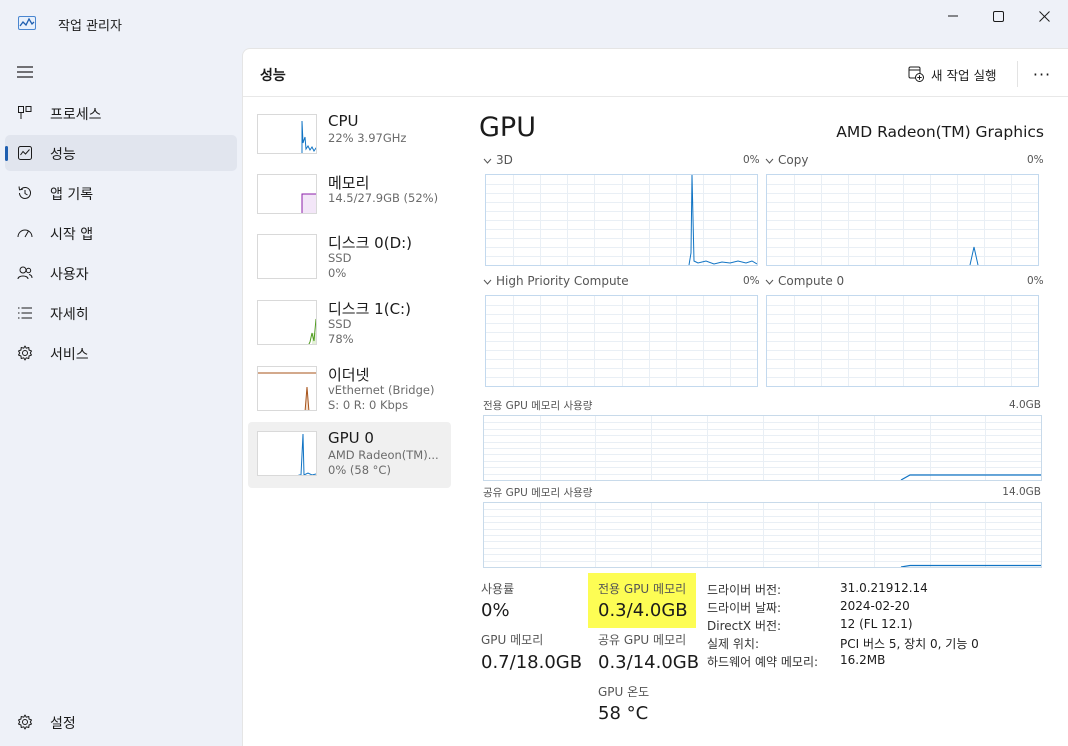 Image resolution: width=1068 pixels, height=746 pixels. I want to click on device-name: GPU 0, so click(351, 438).